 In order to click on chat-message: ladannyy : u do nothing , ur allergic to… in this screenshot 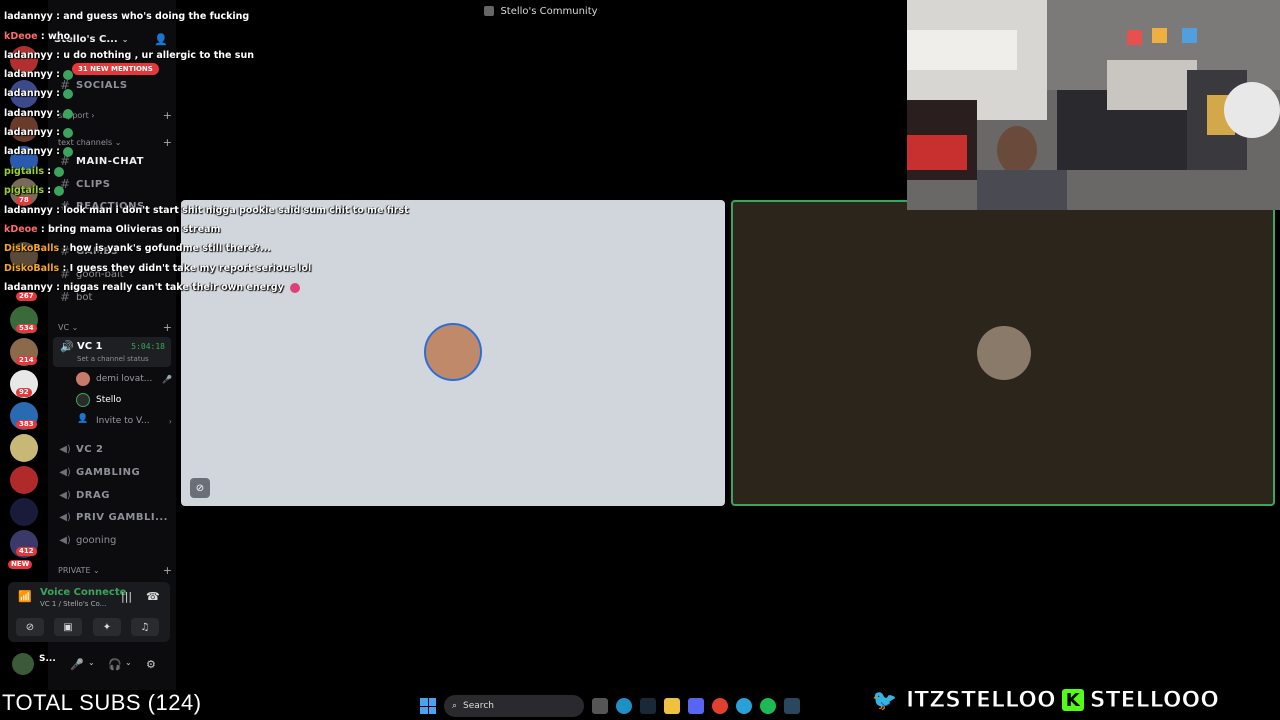, I will do `click(129, 55)`.